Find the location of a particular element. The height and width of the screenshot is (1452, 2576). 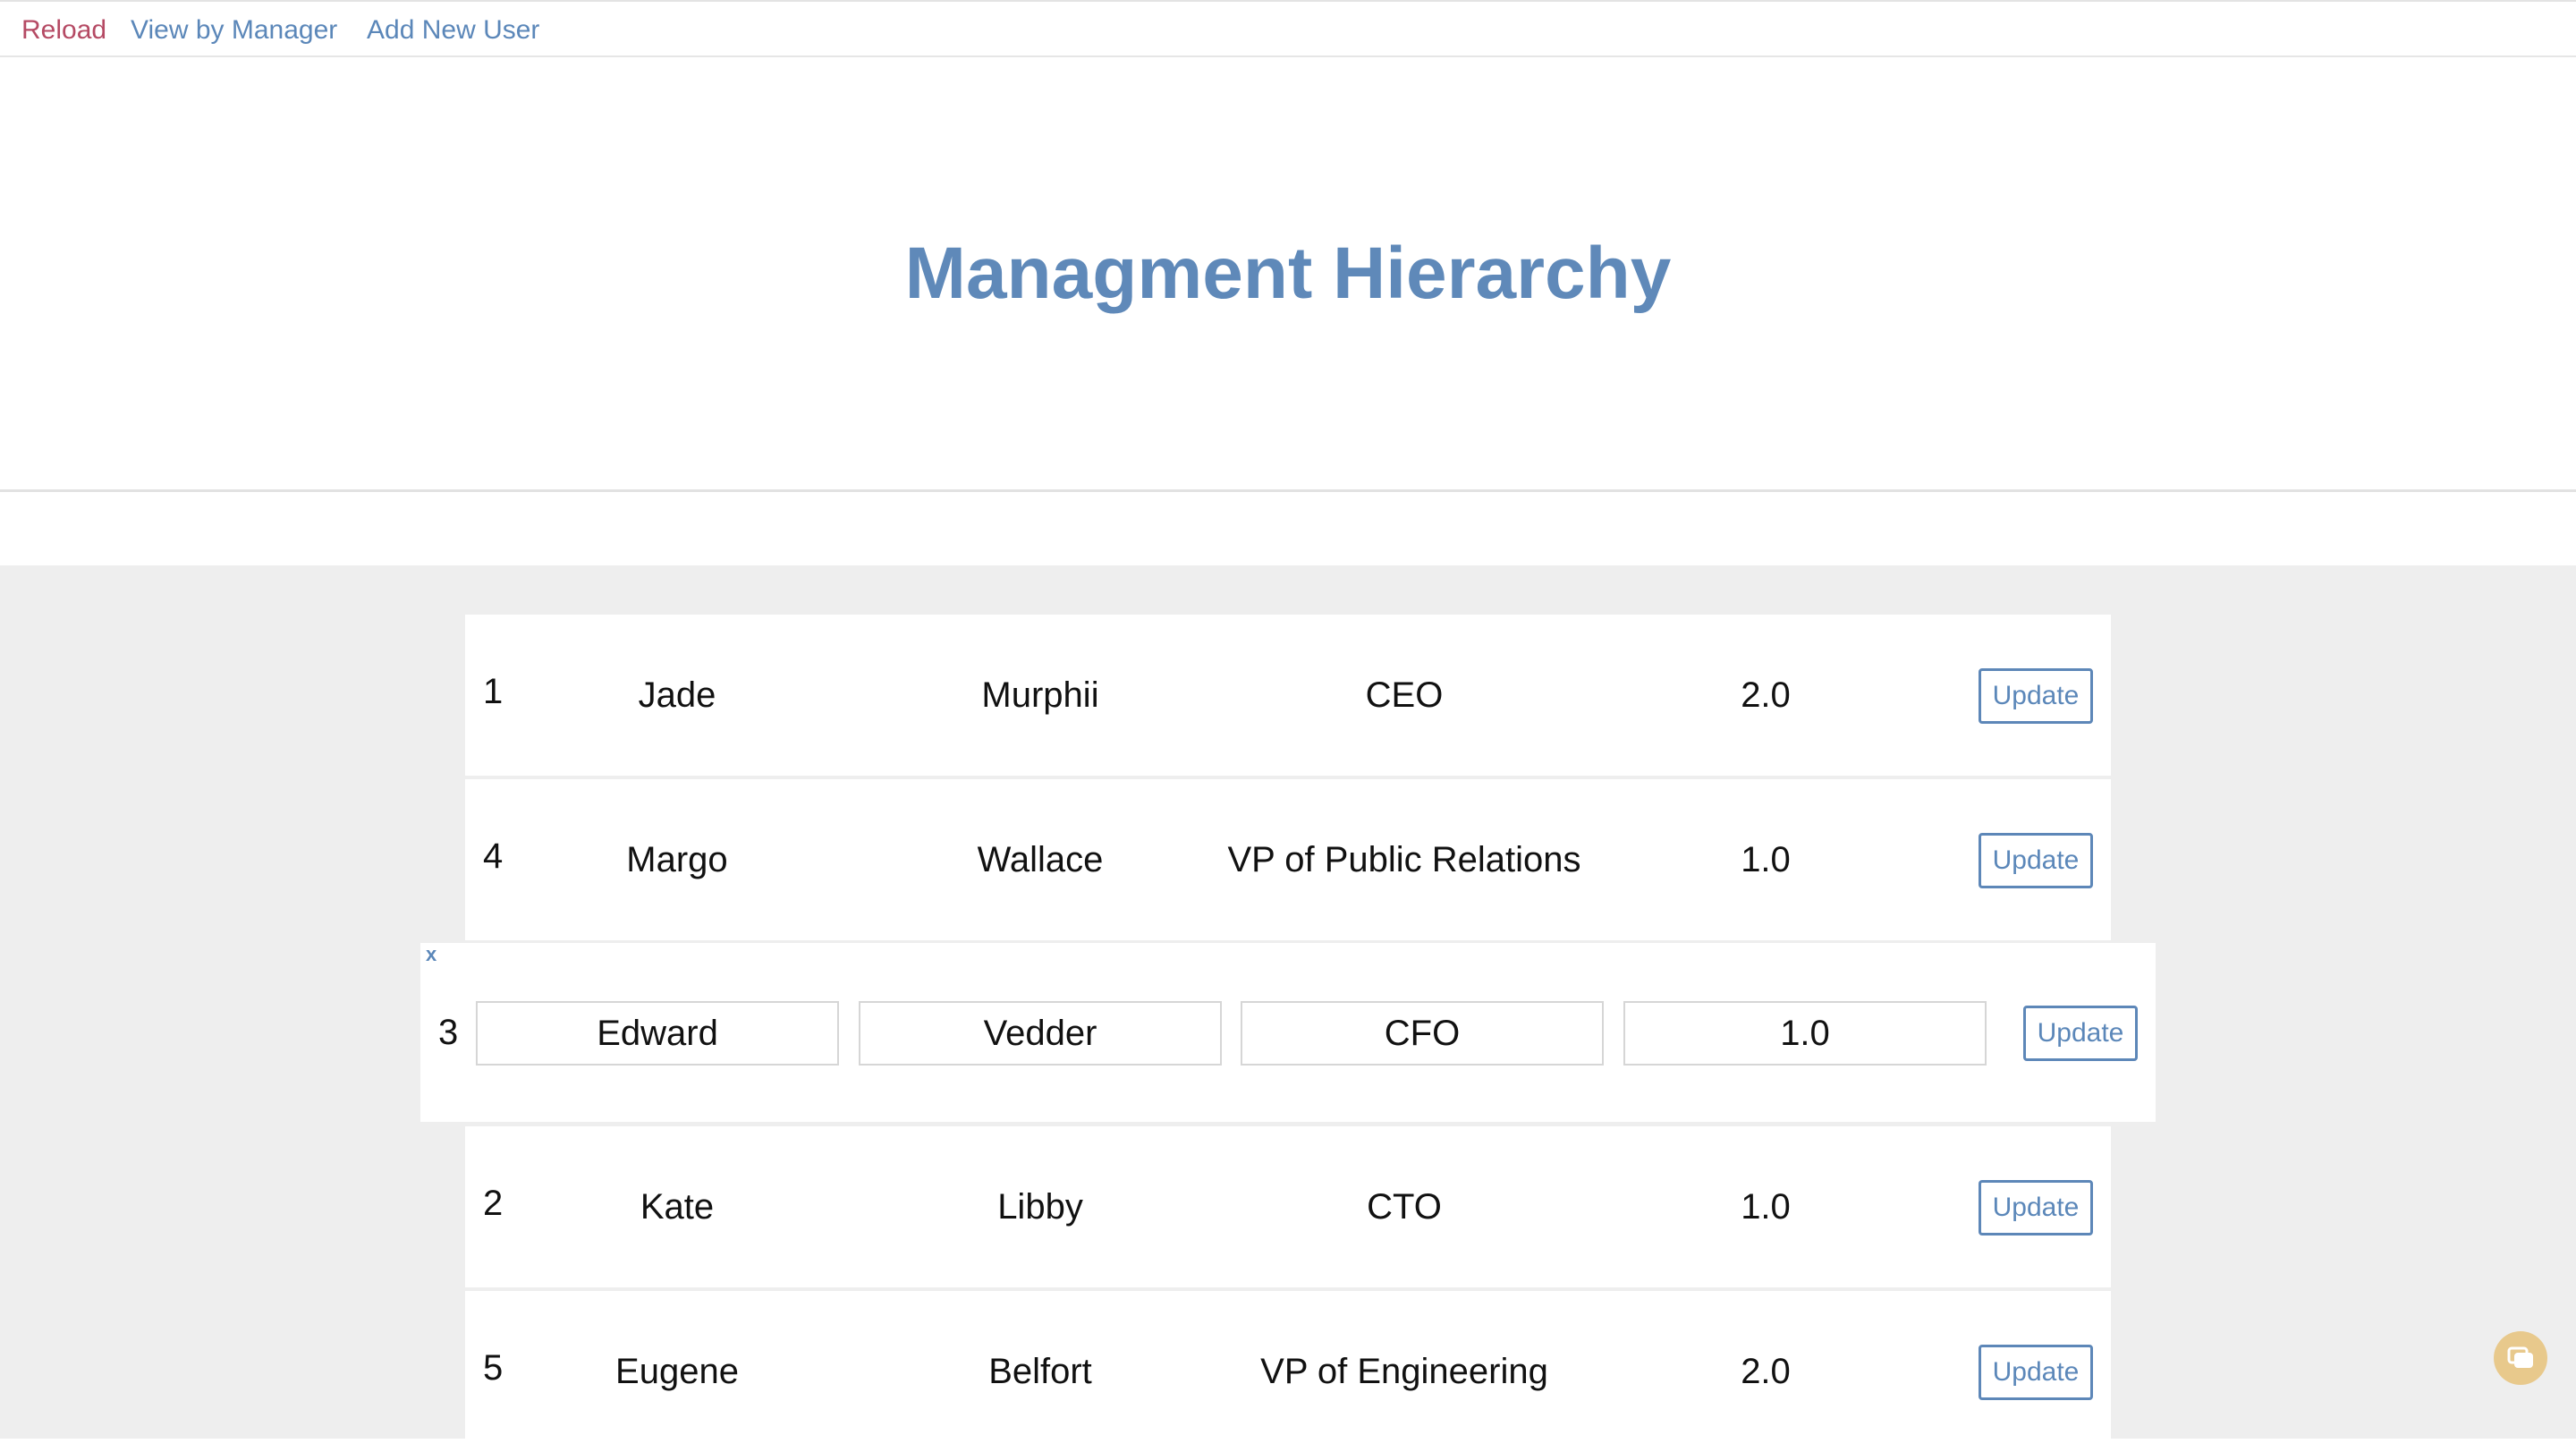

page-title: Managment Hierarchy is located at coordinates (1288, 273).